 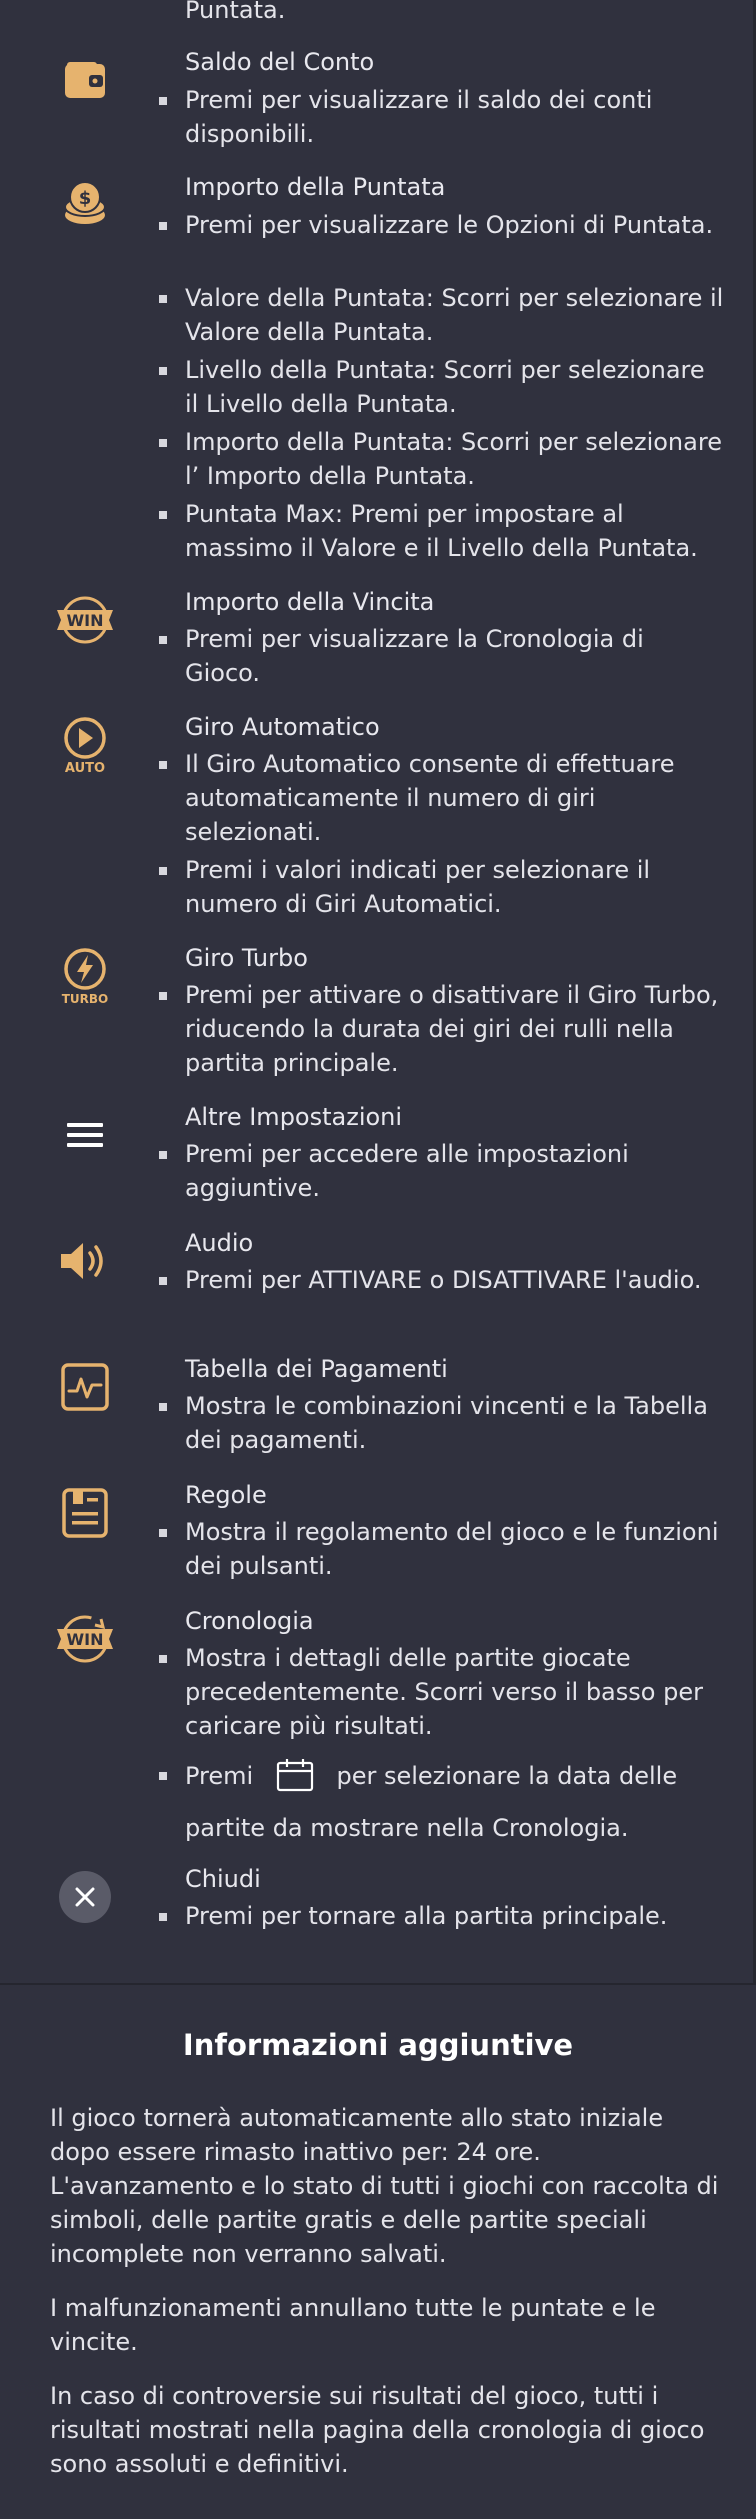 What do you see at coordinates (85, 745) in the screenshot?
I see `auto-play-icon: AUTO` at bounding box center [85, 745].